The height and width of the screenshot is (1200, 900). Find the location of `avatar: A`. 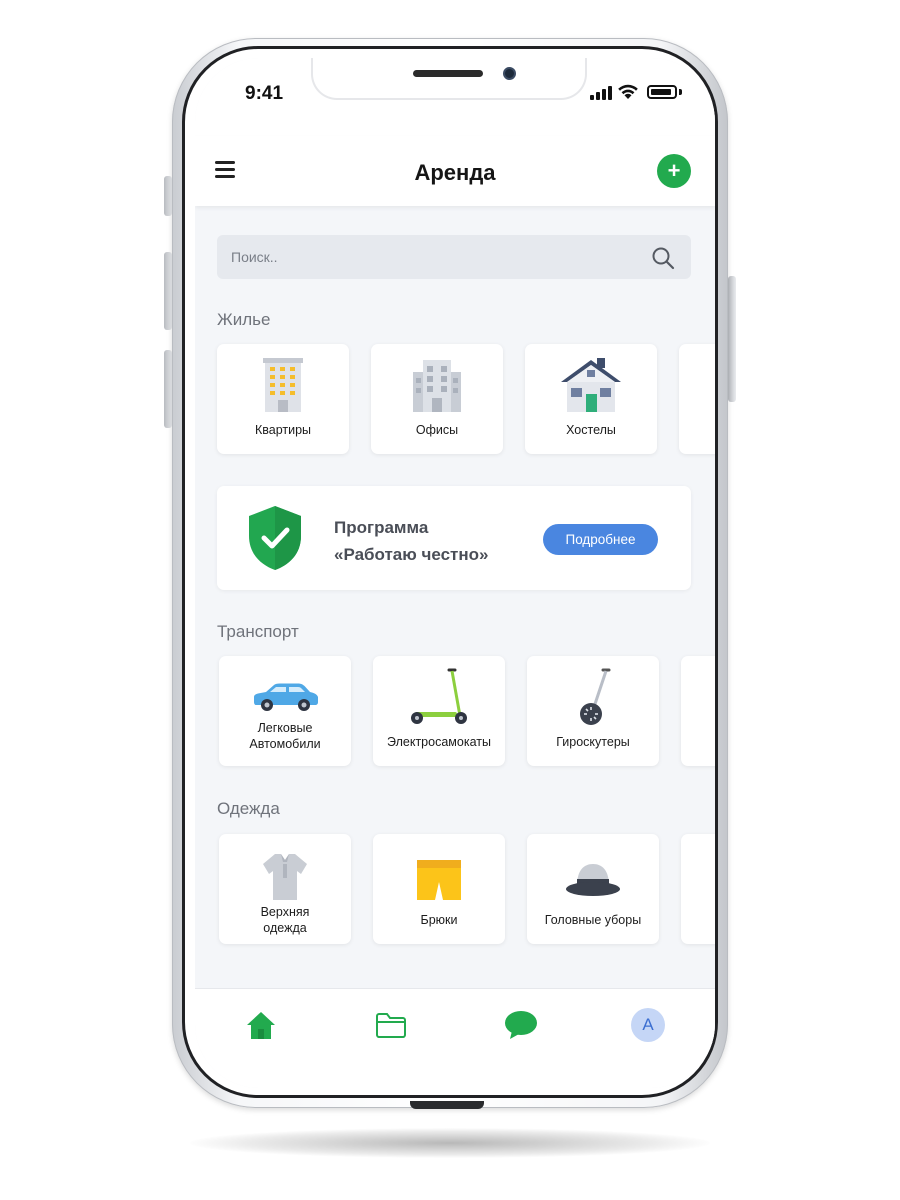

avatar: A is located at coordinates (648, 1025).